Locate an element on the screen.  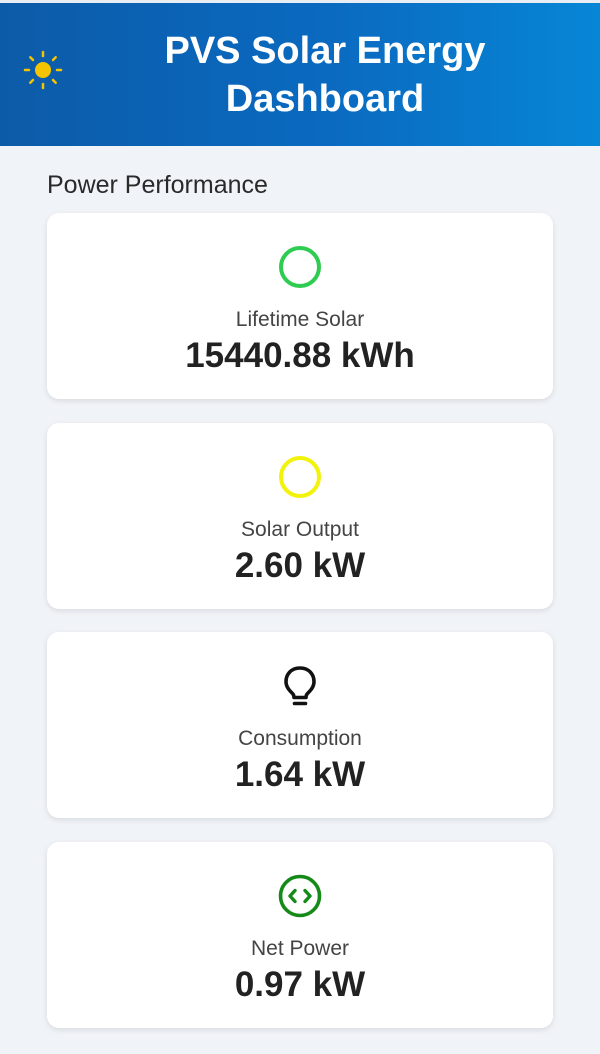
app-header: PVS Solar Energy Dashboard is located at coordinates (300, 73).